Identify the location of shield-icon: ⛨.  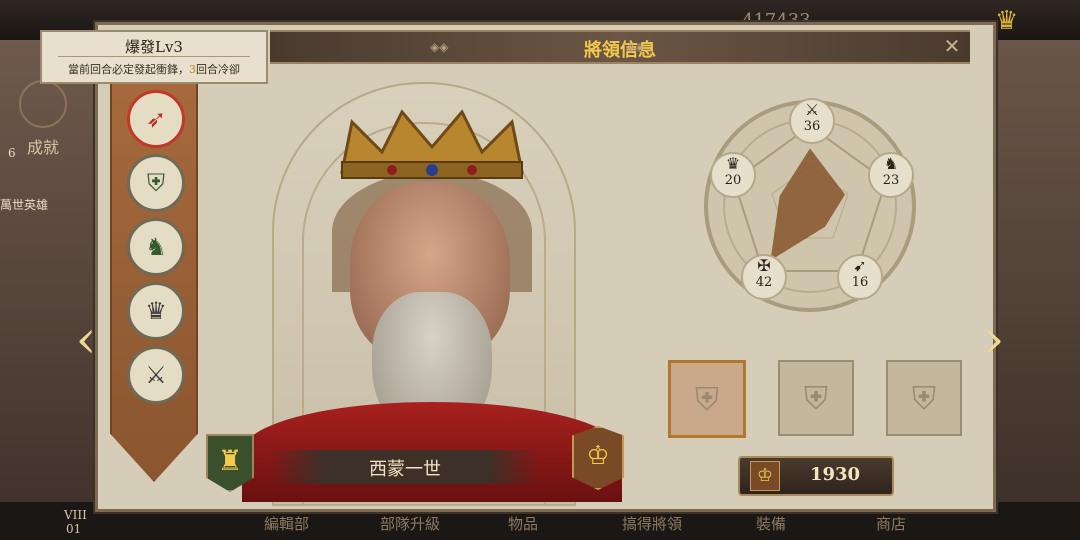
(156, 183).